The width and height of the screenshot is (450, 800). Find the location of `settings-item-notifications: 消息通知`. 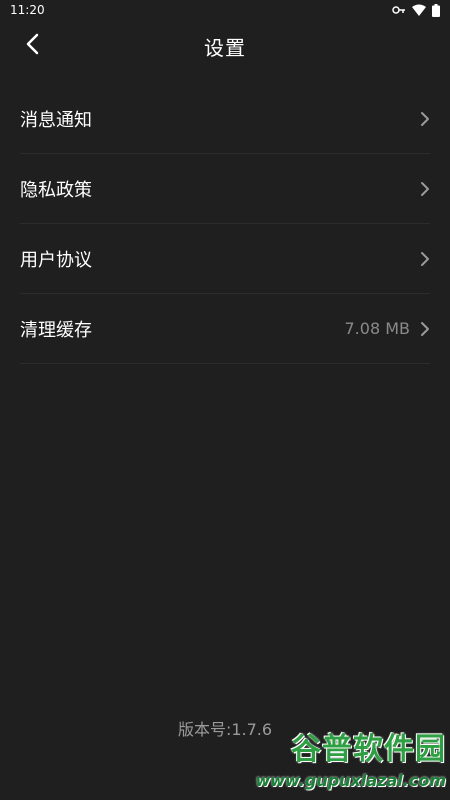

settings-item-notifications: 消息通知 is located at coordinates (225, 119).